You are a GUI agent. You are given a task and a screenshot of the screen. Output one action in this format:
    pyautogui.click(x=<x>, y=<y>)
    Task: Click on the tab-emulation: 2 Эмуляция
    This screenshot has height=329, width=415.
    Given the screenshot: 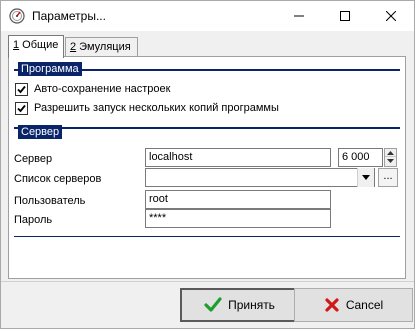 What is the action you would take?
    pyautogui.click(x=101, y=47)
    